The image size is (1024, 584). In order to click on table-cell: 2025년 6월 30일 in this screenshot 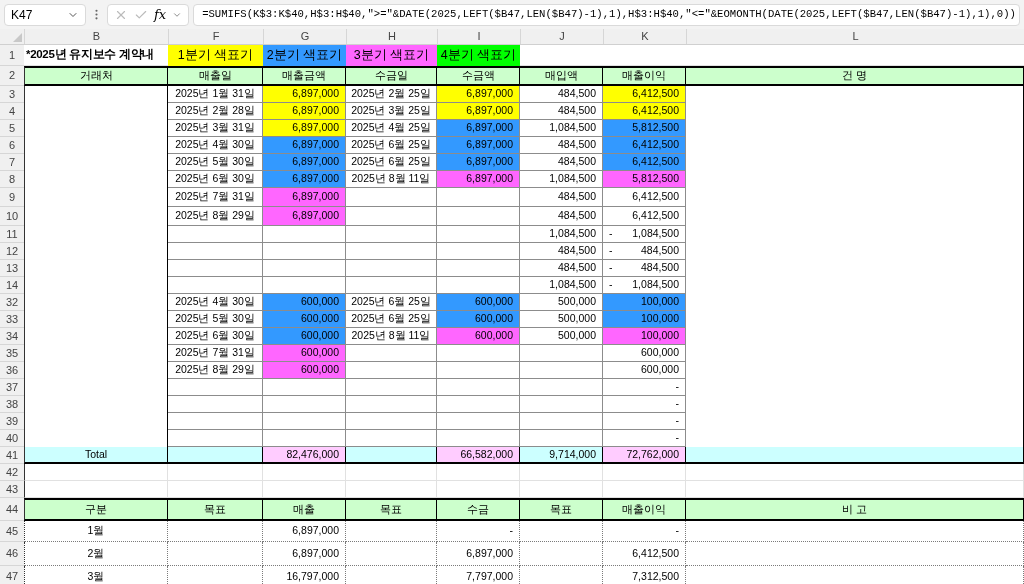, I will do `click(215, 336)`.